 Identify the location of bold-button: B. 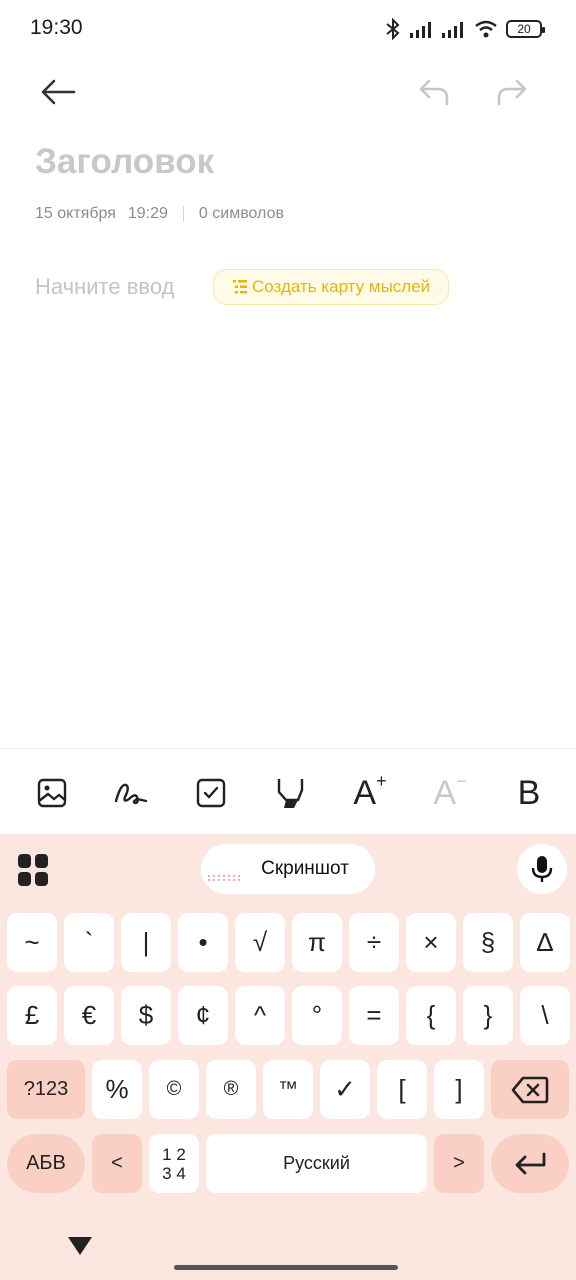
(529, 793).